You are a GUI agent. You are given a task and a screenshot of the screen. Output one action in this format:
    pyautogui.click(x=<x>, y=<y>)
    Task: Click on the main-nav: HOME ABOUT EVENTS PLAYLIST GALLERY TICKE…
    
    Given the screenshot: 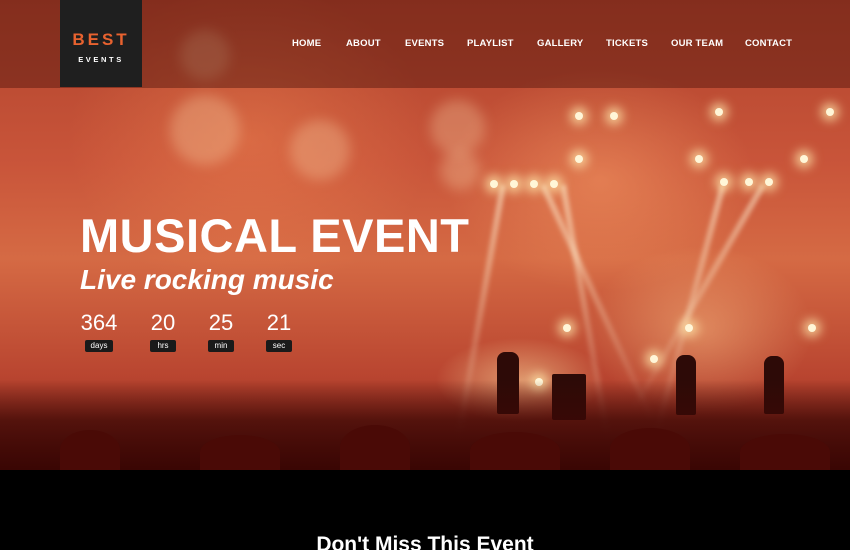 What is the action you would take?
    pyautogui.click(x=425, y=45)
    